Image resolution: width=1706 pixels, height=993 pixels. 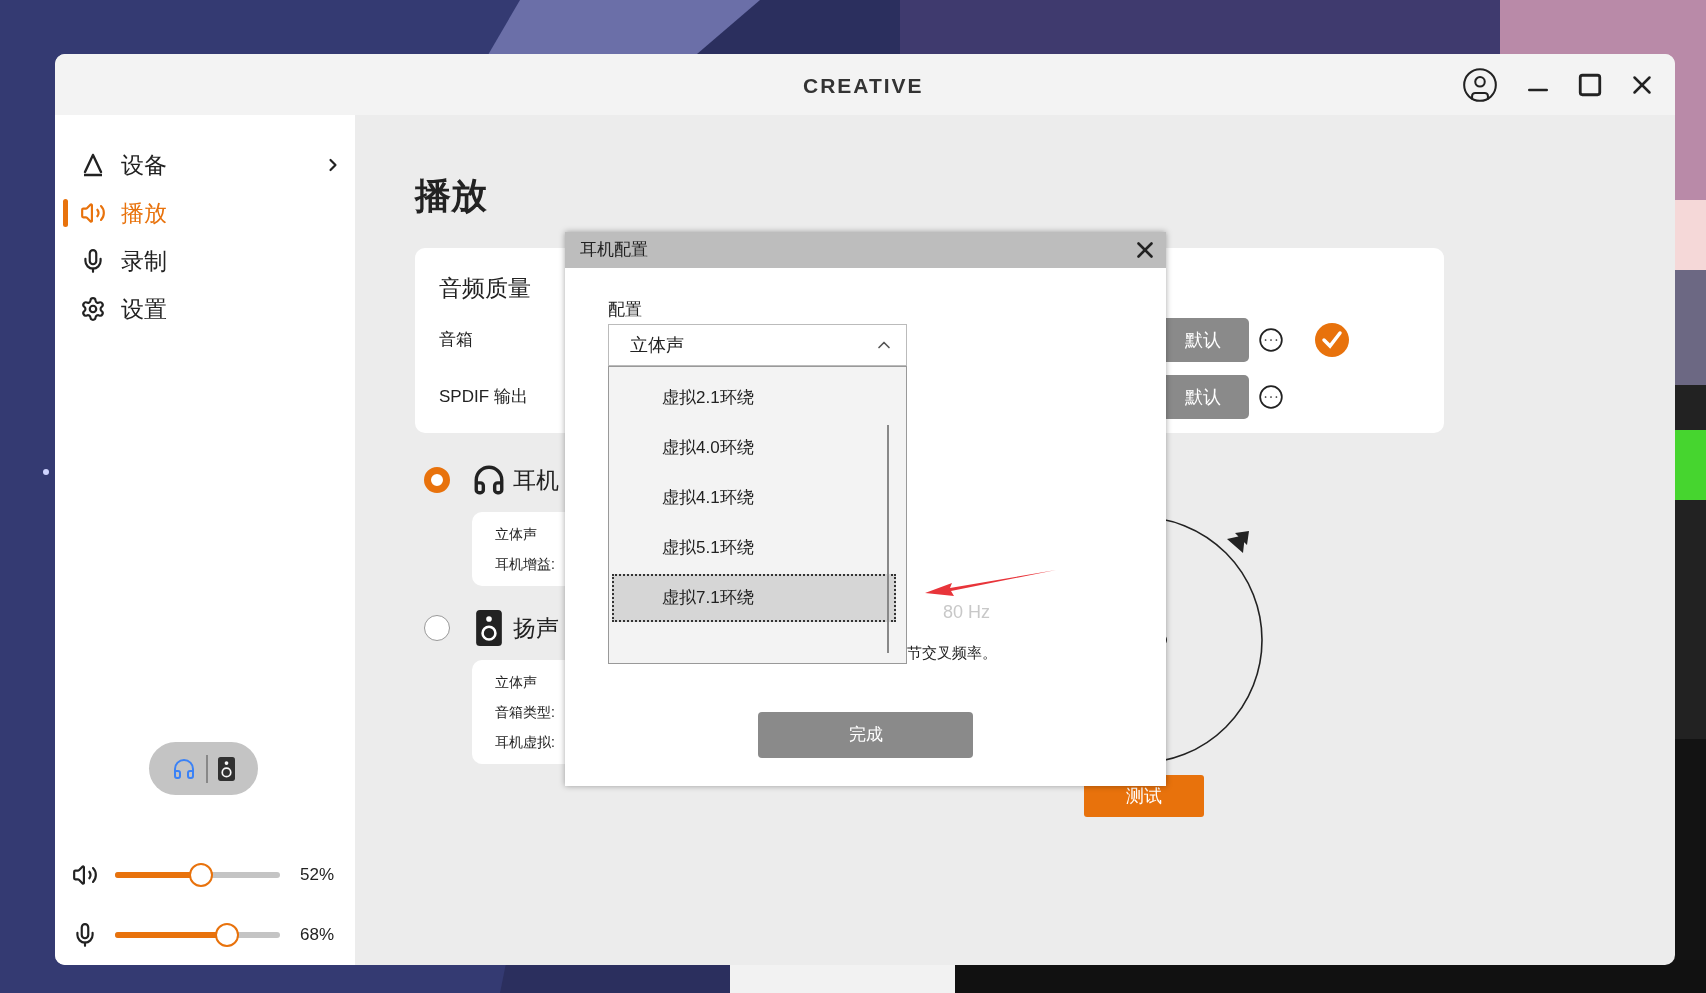 I want to click on sidebar-label: 设置, so click(x=144, y=309).